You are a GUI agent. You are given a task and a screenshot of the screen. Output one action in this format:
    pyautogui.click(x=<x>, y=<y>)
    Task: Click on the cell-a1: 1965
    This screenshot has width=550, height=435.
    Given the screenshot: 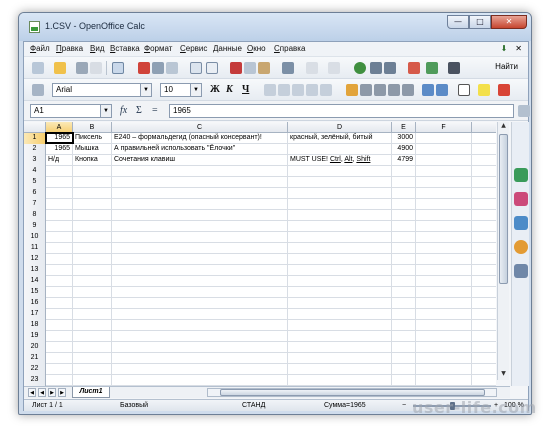 What is the action you would take?
    pyautogui.click(x=59, y=138)
    